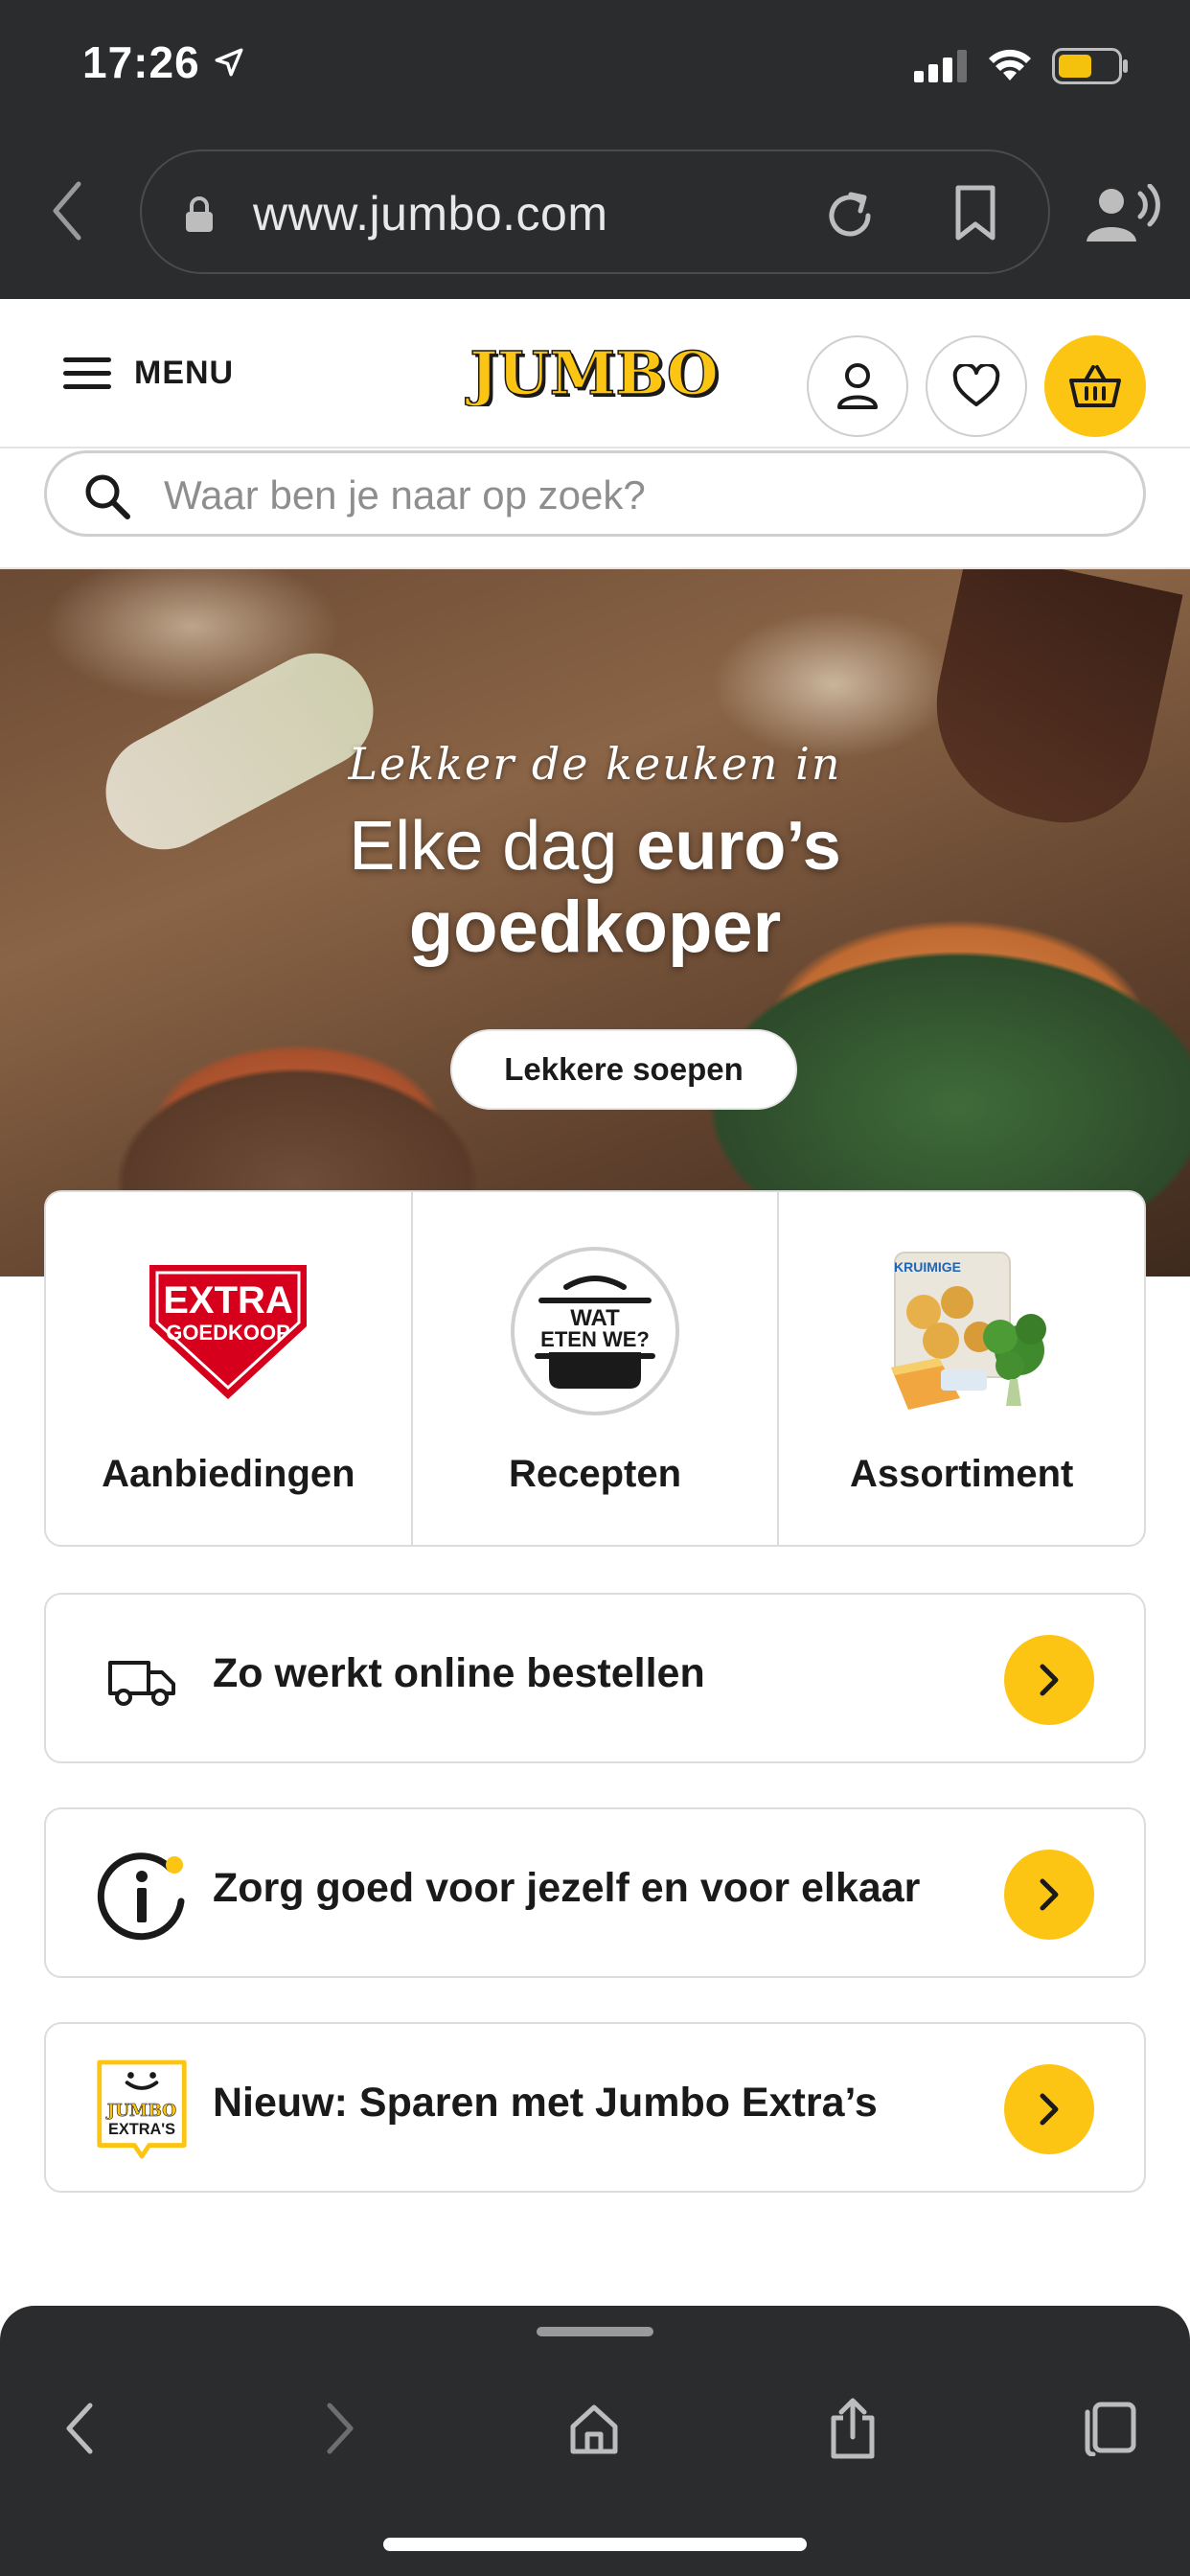 This screenshot has height=2576, width=1190. What do you see at coordinates (229, 1300) in the screenshot?
I see `svg-text: EXTRA` at bounding box center [229, 1300].